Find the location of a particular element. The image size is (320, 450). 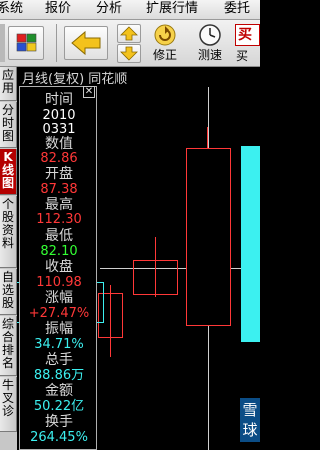

change-value: +27.47% is located at coordinates (59, 313).